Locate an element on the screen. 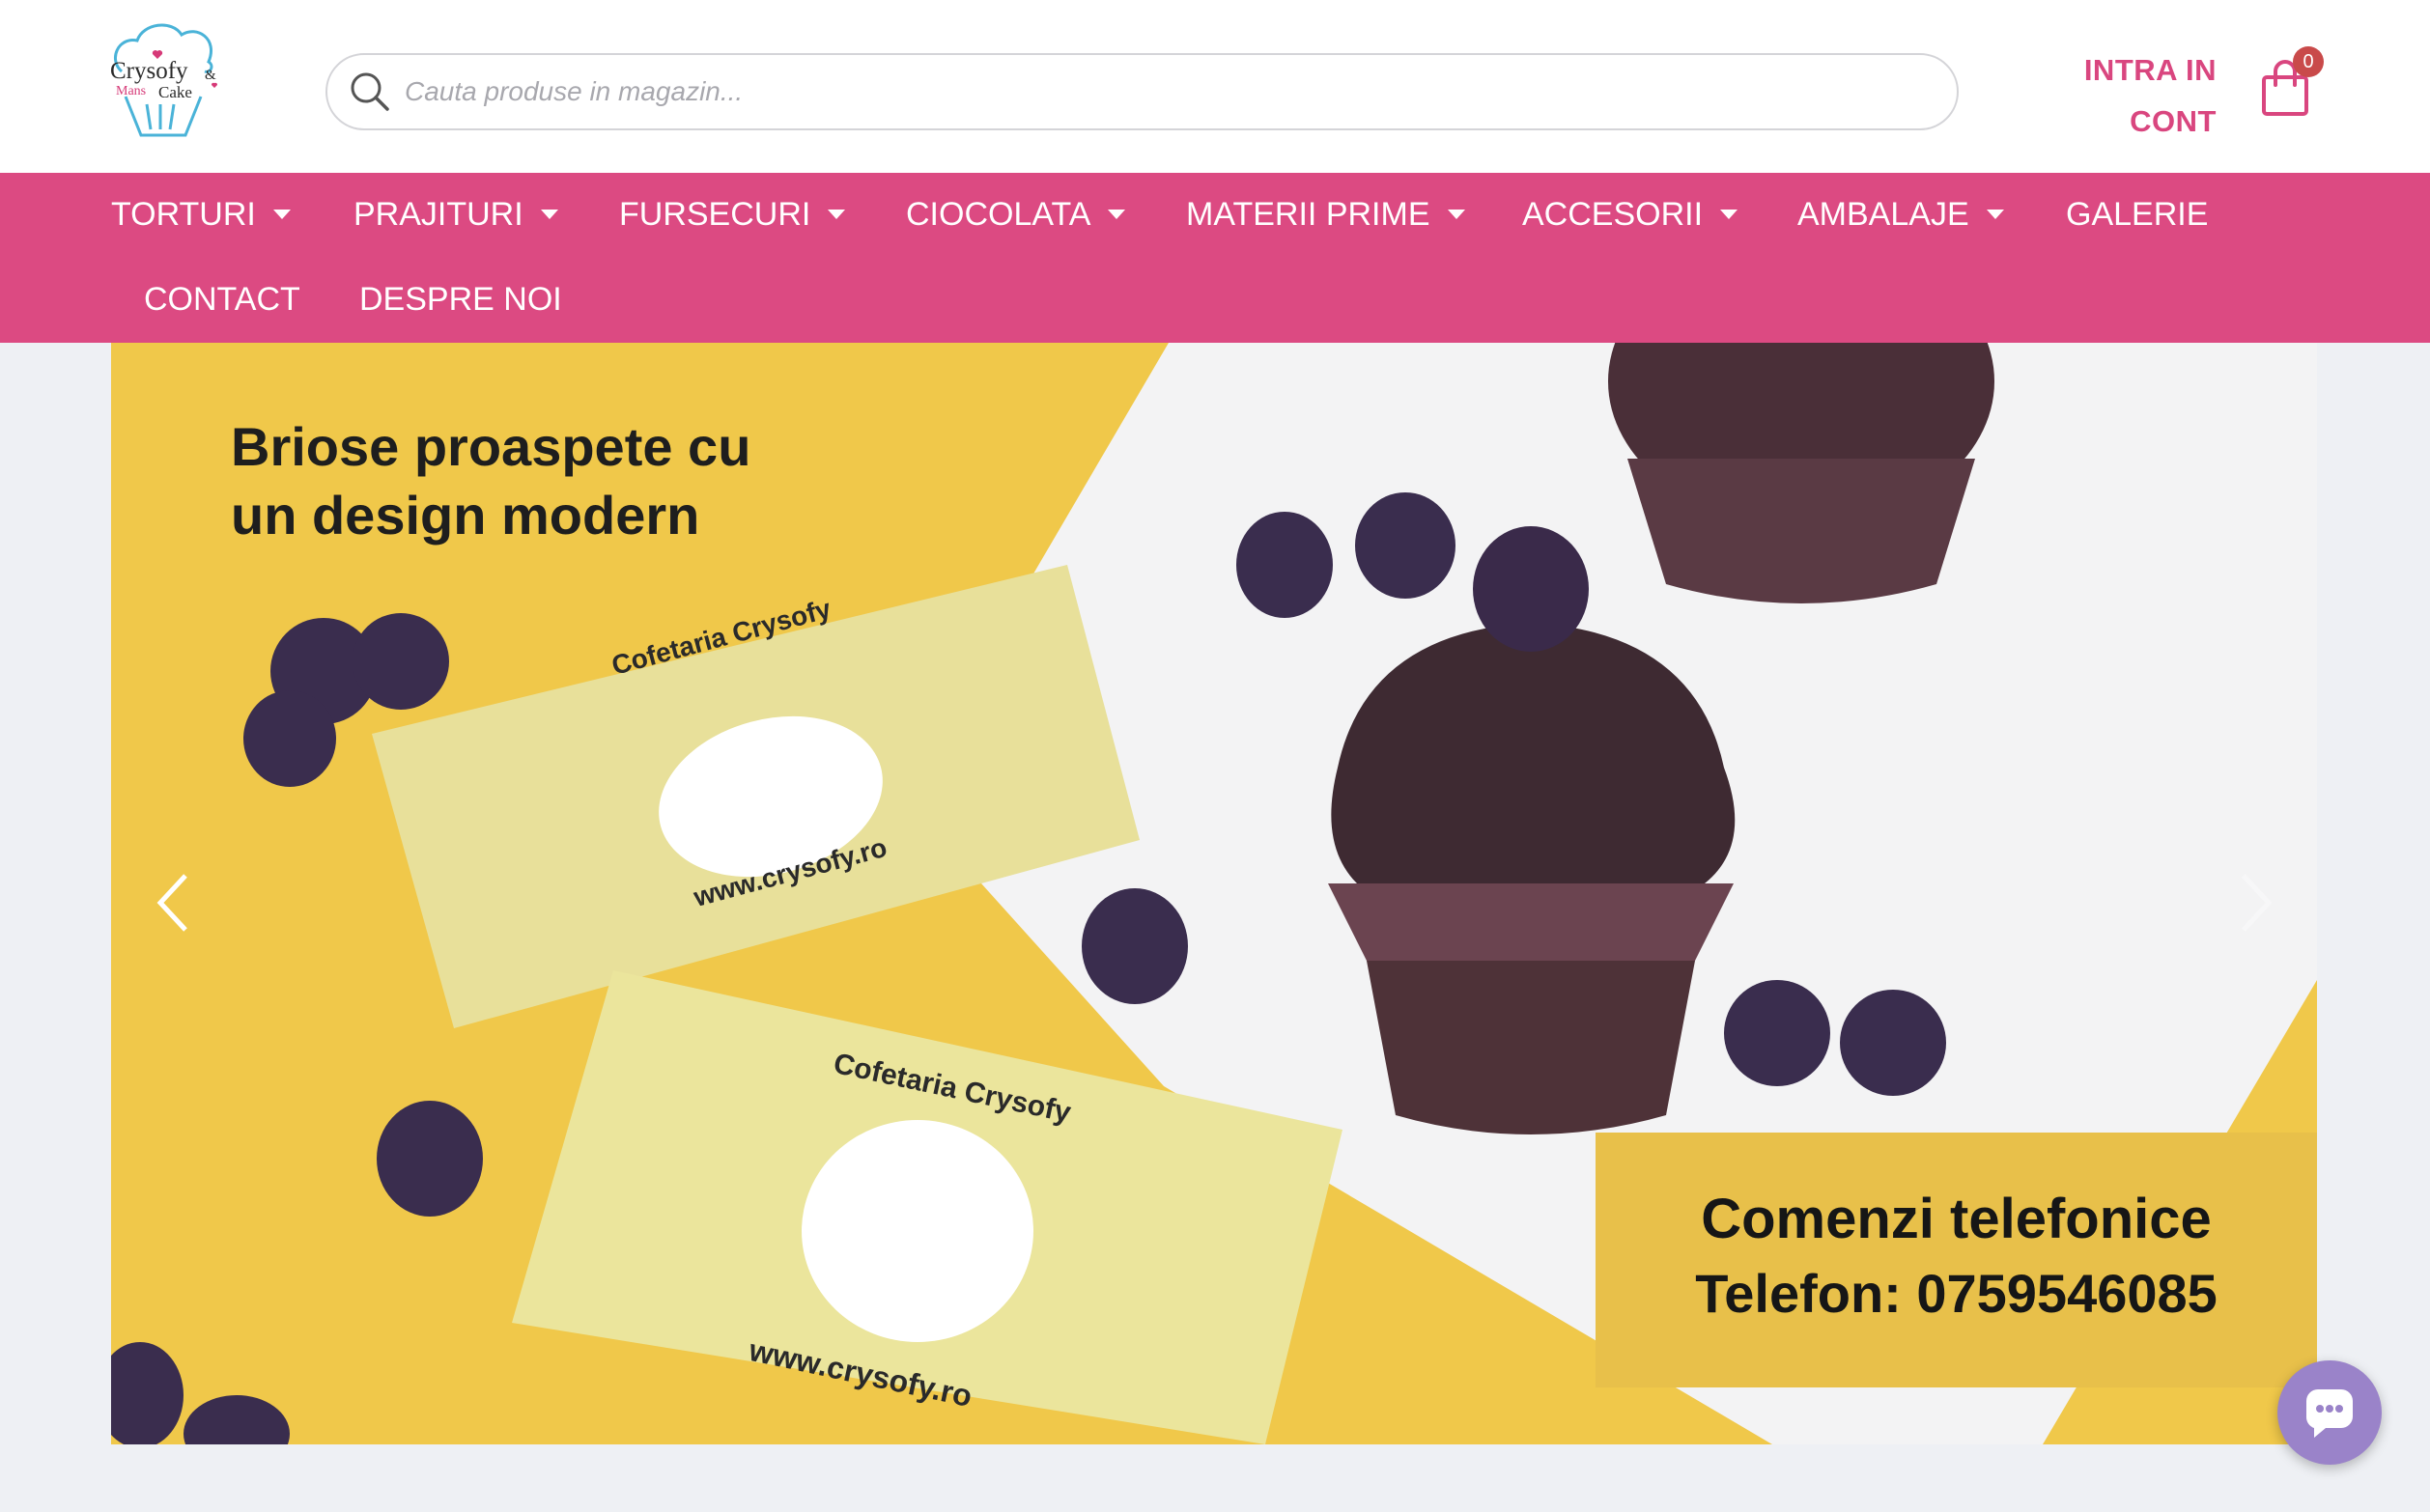  nav-item-accesorii: ACCESORII is located at coordinates (1630, 215).